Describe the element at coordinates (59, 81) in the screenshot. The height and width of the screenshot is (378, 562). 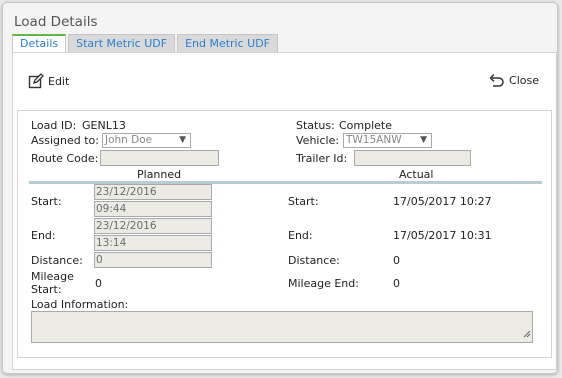
I see `edit-label: Edit` at that location.